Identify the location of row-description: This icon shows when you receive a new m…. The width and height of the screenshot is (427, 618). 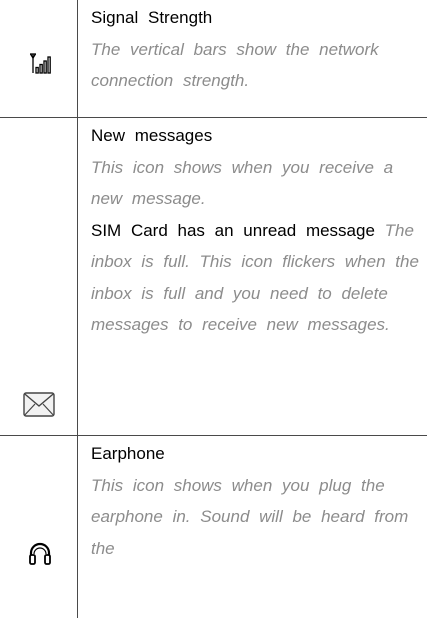
(242, 183).